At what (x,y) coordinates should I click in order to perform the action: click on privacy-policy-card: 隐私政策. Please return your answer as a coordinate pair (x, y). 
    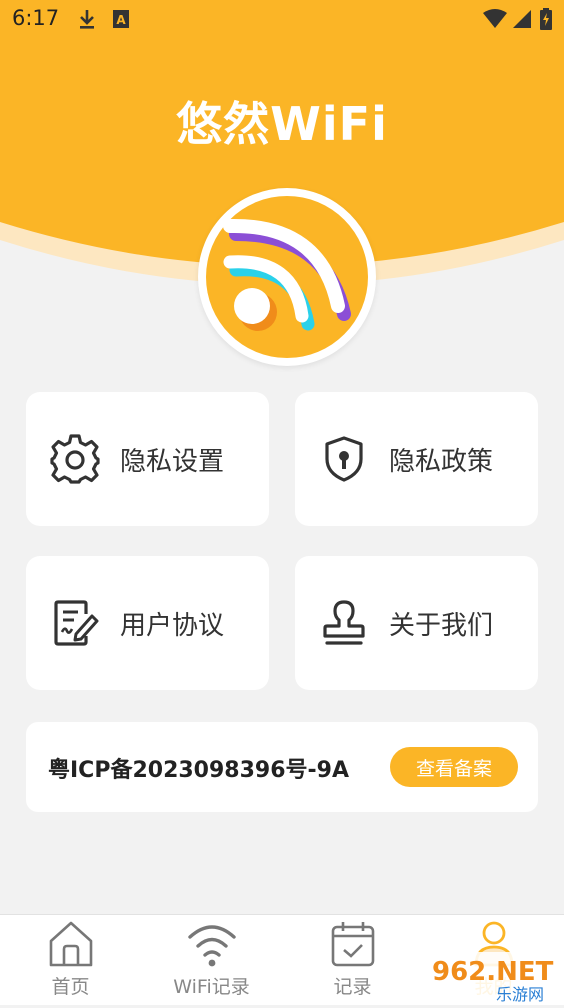
    Looking at the image, I should click on (416, 459).